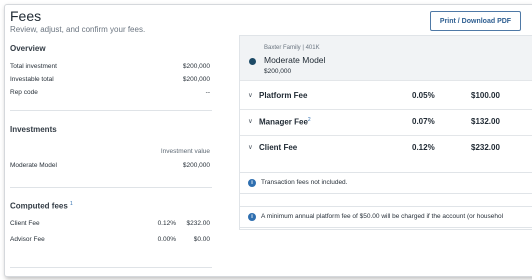 The width and height of the screenshot is (532, 280). I want to click on fee-percent: 0.05%, so click(423, 95).